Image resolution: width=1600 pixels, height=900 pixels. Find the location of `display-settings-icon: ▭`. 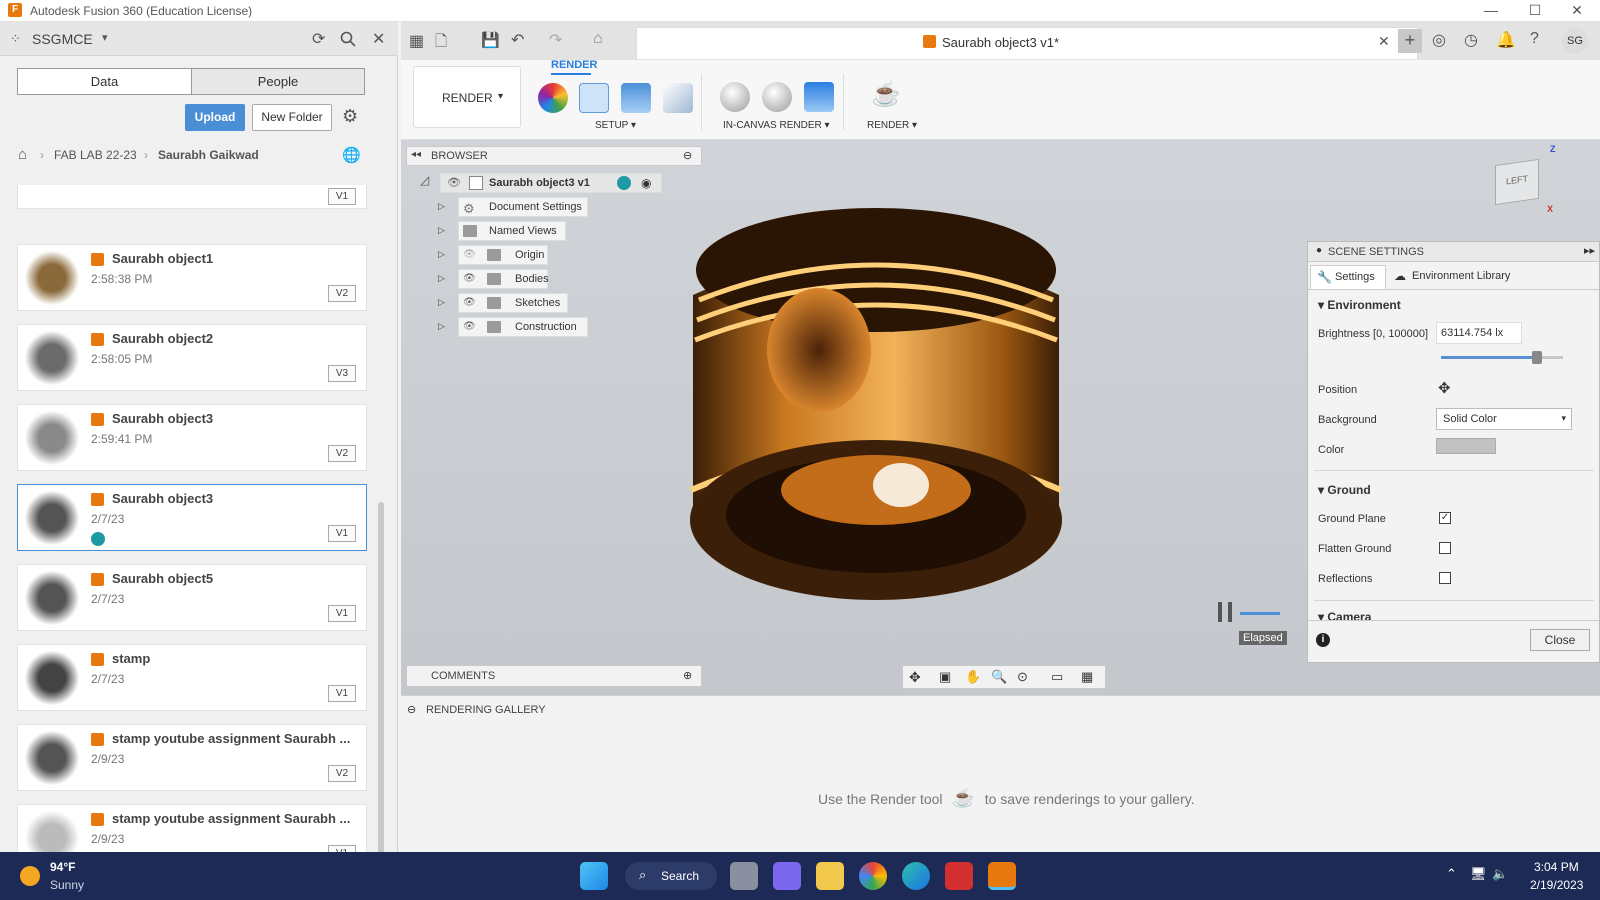

display-settings-icon: ▭ is located at coordinates (1057, 677).